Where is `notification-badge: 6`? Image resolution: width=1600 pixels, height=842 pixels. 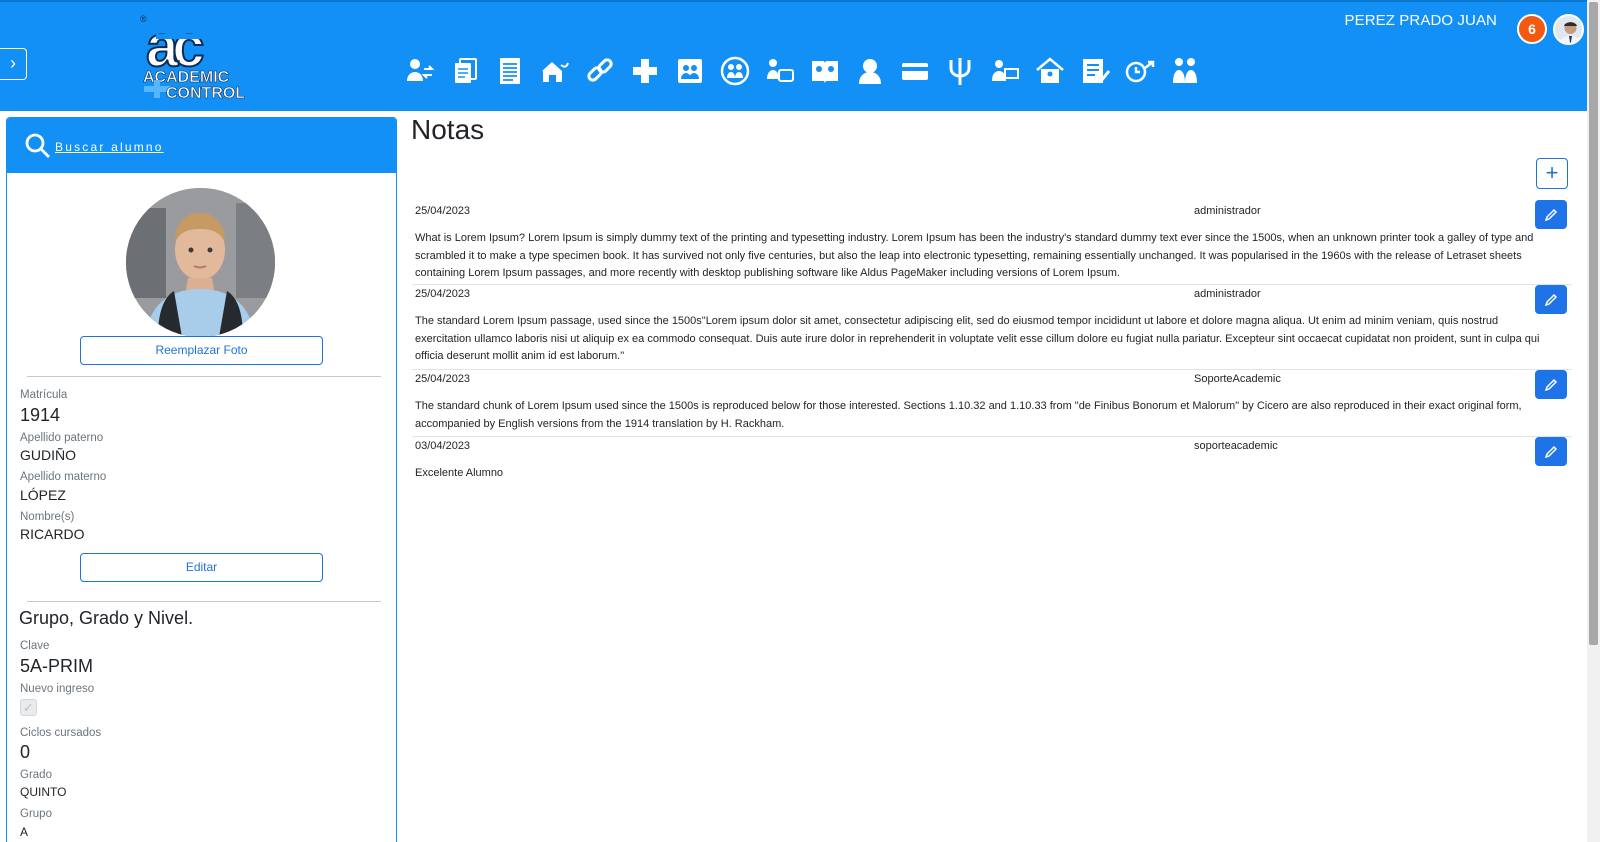
notification-badge: 6 is located at coordinates (1532, 29).